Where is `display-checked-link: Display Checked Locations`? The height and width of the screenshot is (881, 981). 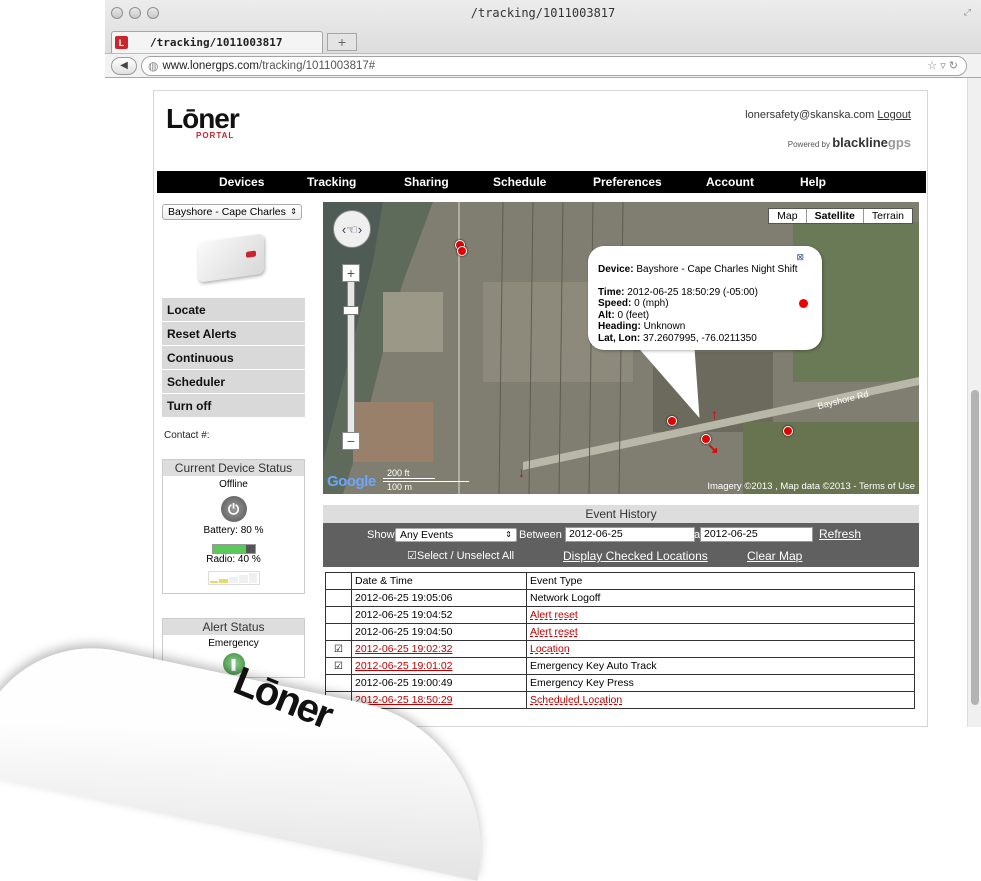
display-checked-link: Display Checked Locations is located at coordinates (635, 556).